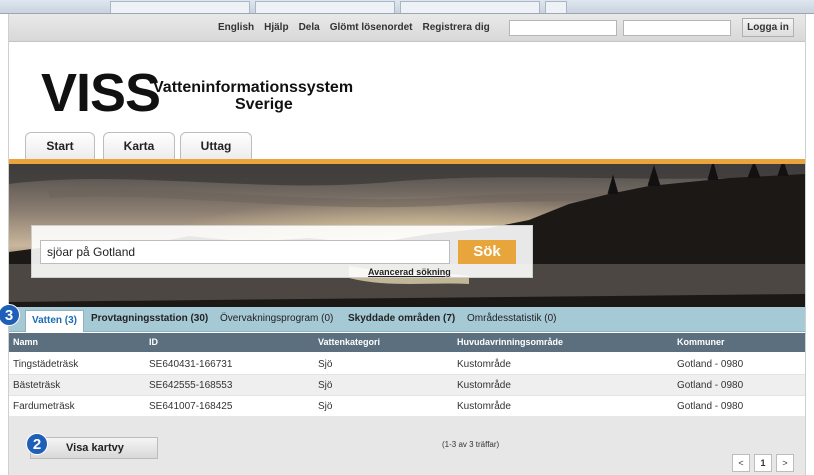 The image size is (814, 475). I want to click on tab-omradesstatistik: Områdesstatistik (0), so click(511, 318).